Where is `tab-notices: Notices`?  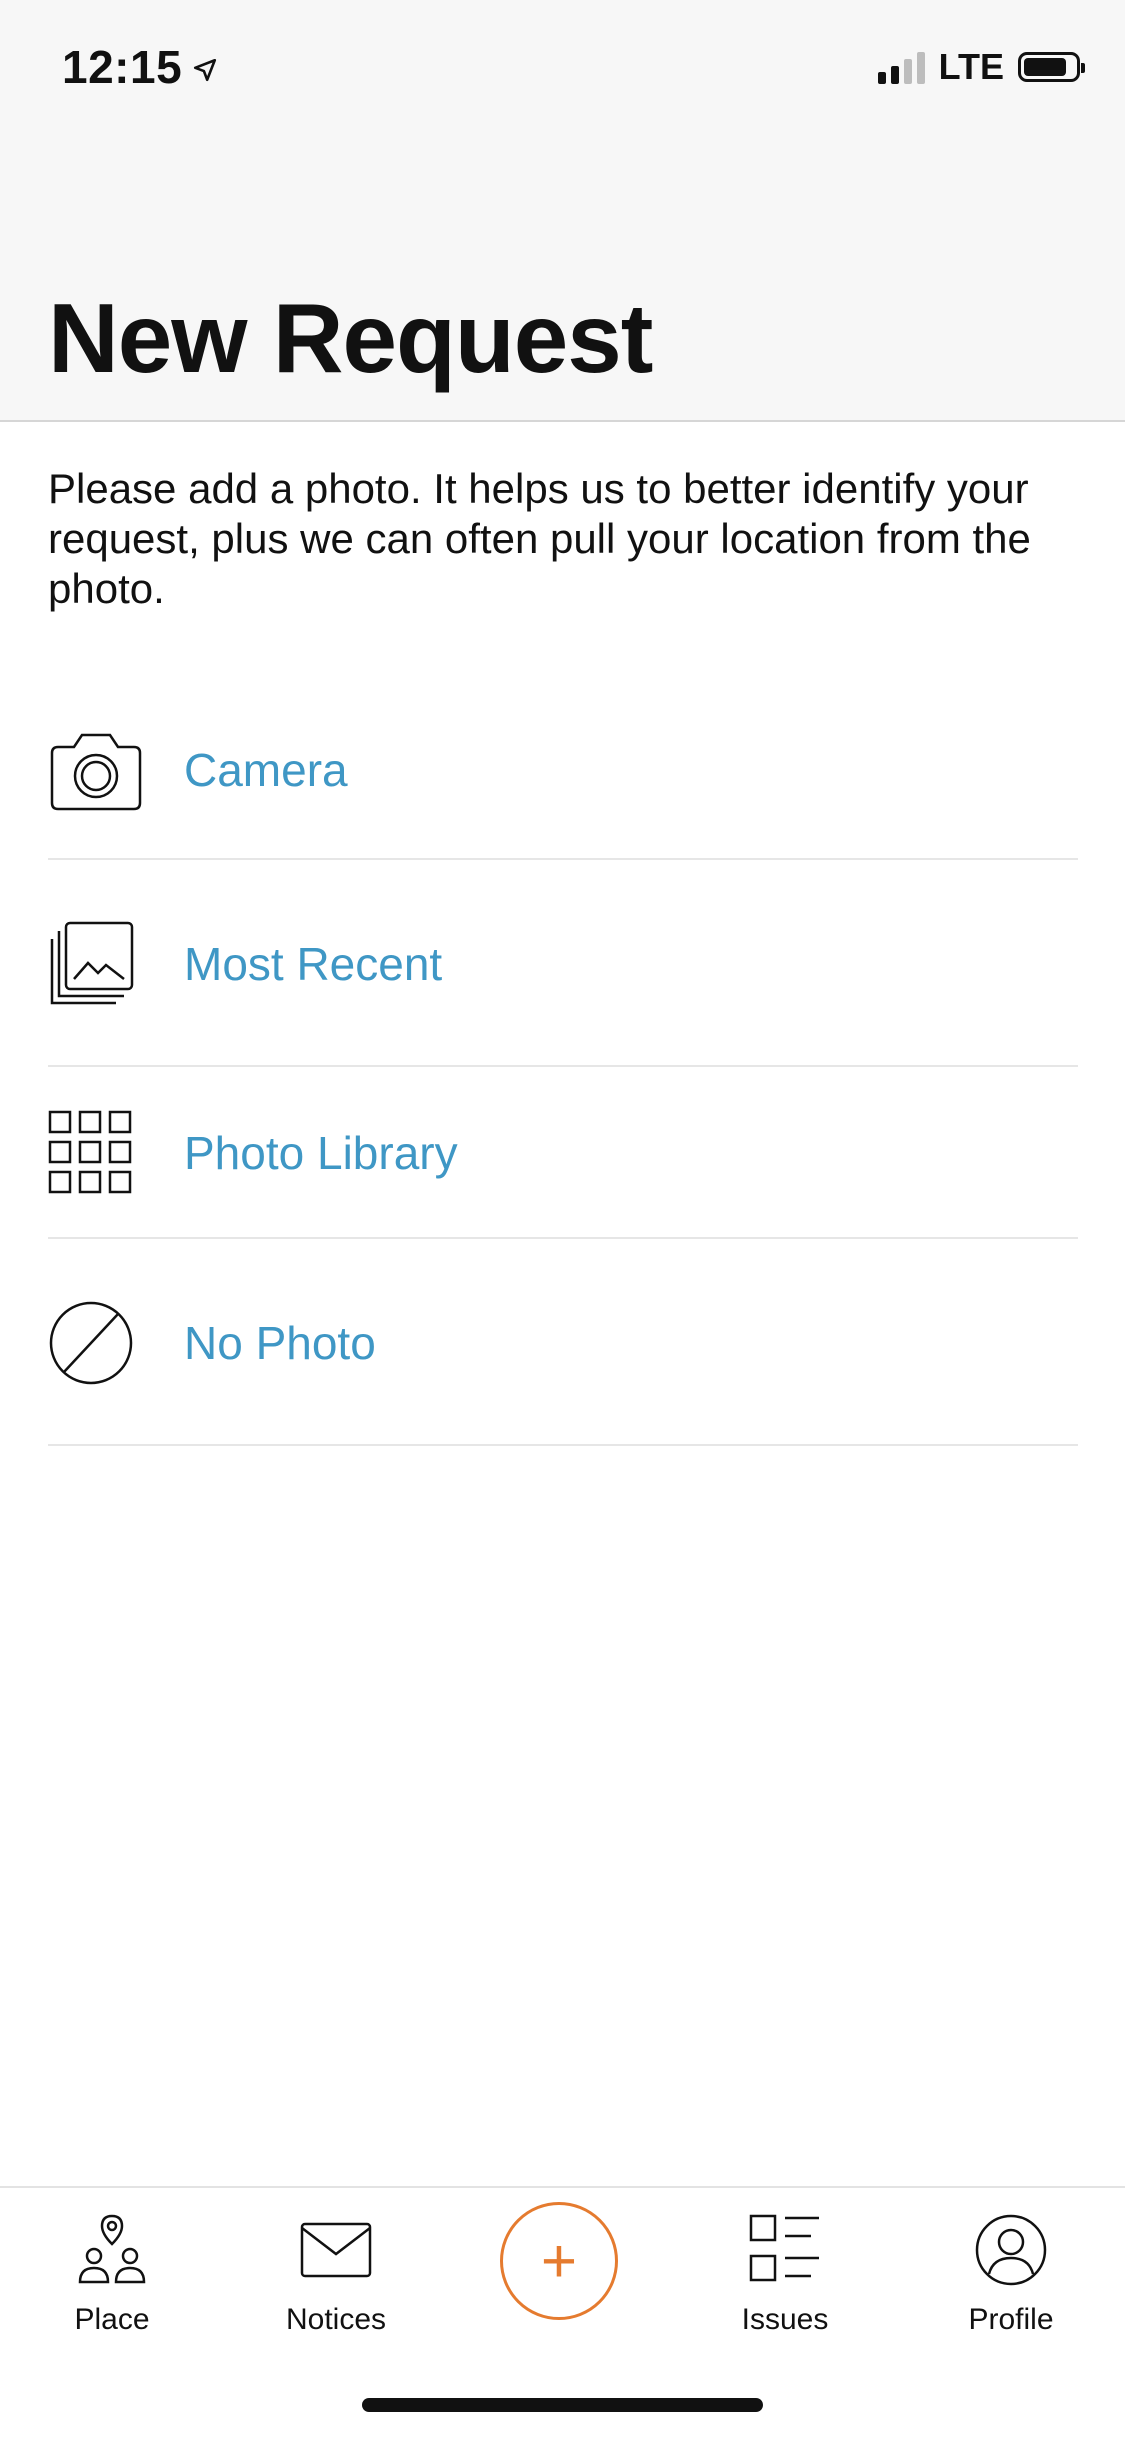
tab-notices: Notices is located at coordinates (336, 2274).